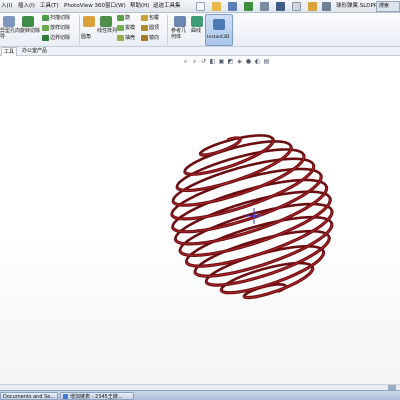  I want to click on reference-geometry-button: 参考几何体, so click(179, 34).